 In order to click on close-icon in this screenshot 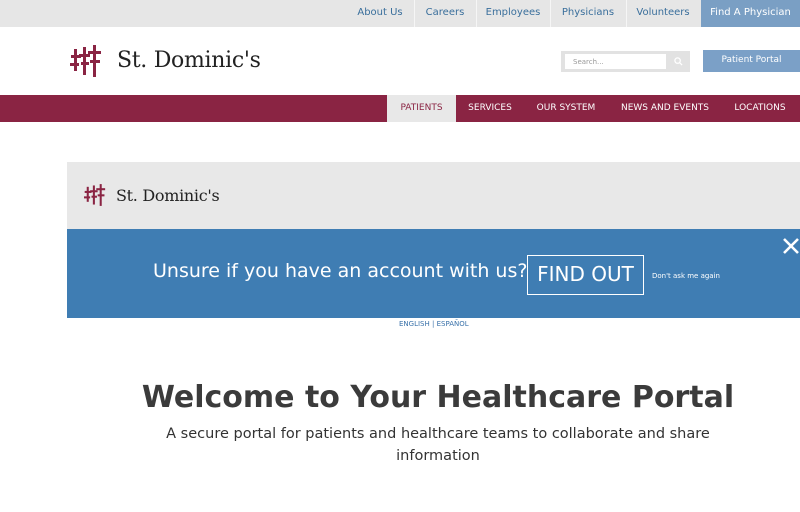, I will do `click(791, 246)`.